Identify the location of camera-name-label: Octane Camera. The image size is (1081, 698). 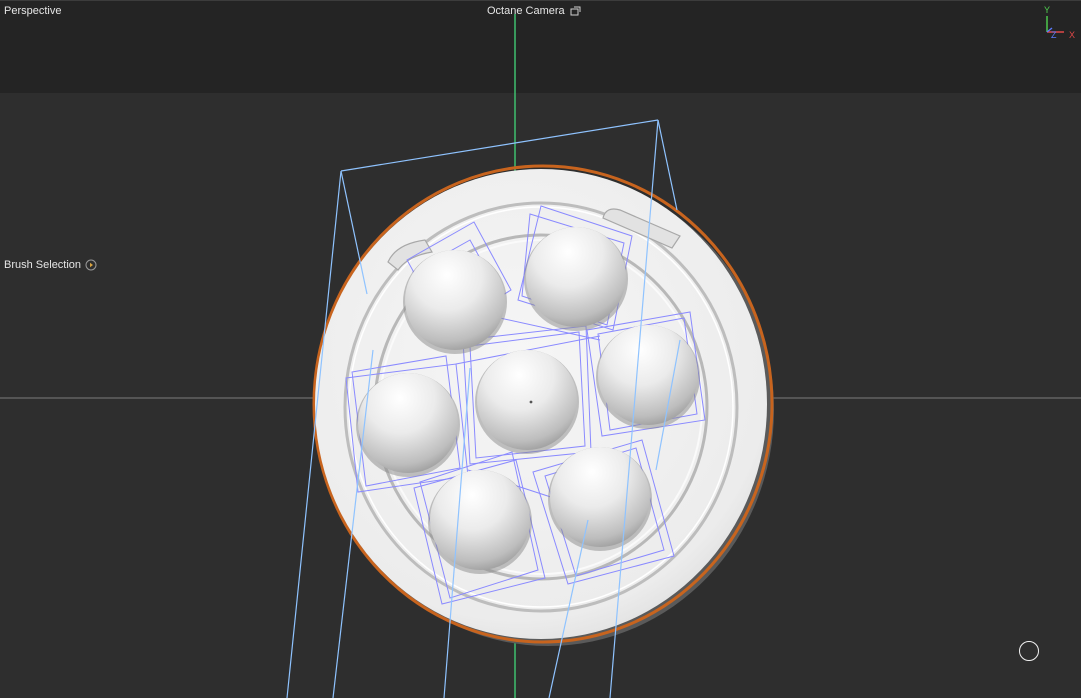
(526, 11).